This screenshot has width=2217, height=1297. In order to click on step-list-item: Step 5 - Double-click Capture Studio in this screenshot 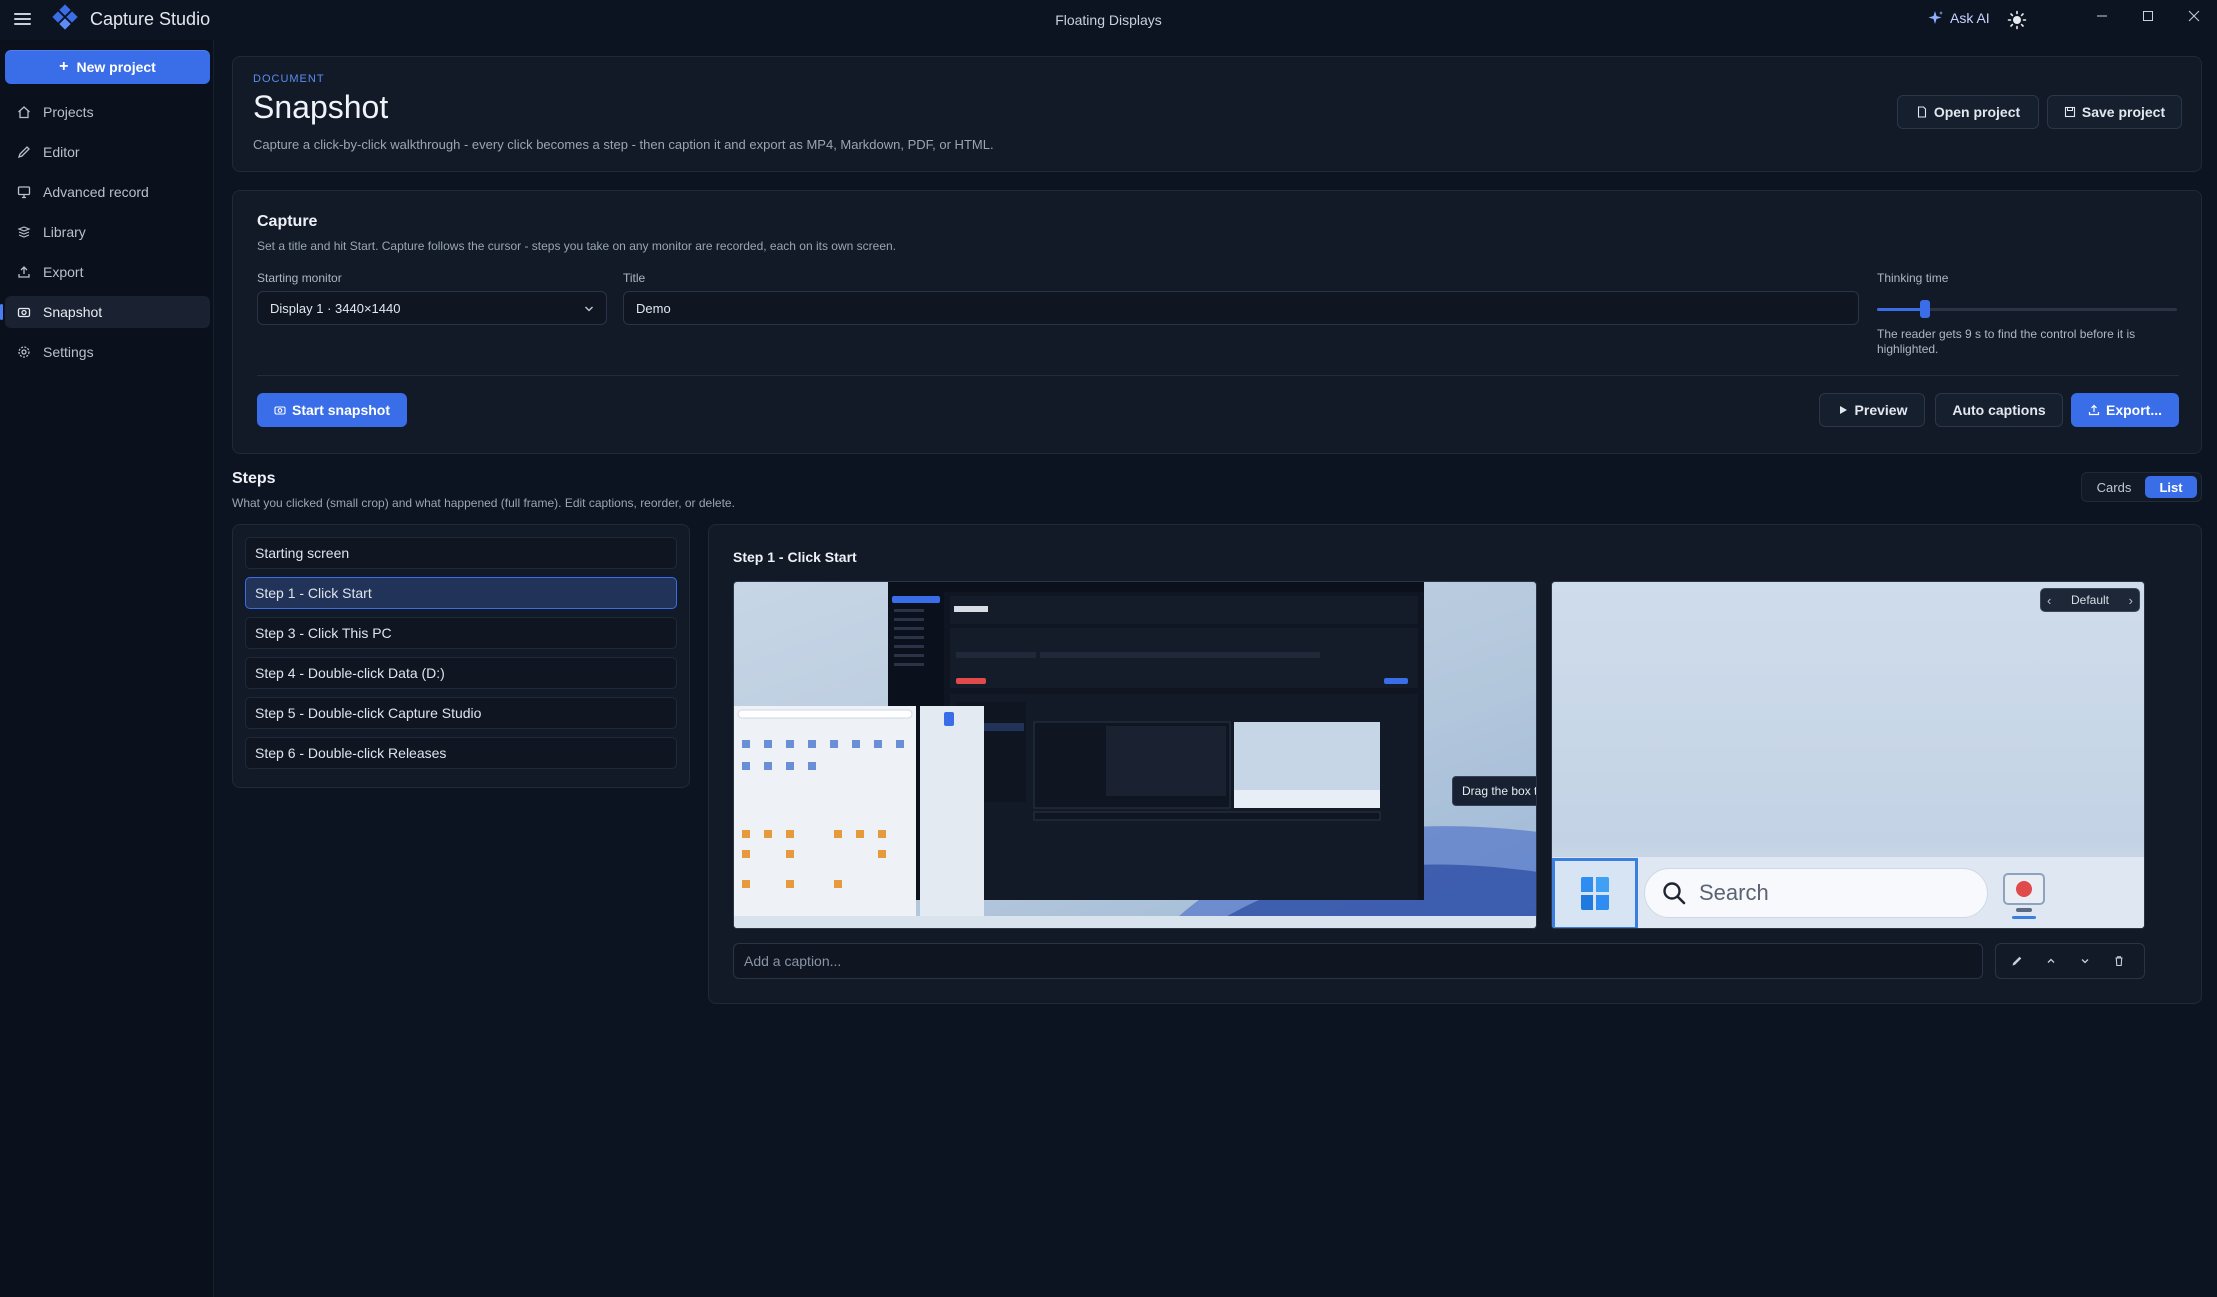, I will do `click(461, 713)`.